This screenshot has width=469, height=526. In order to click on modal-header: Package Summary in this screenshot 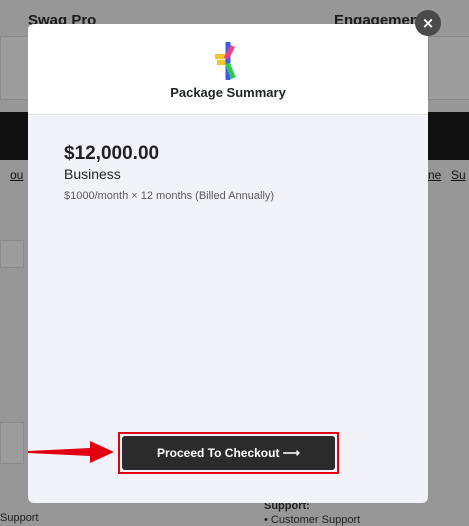, I will do `click(228, 69)`.